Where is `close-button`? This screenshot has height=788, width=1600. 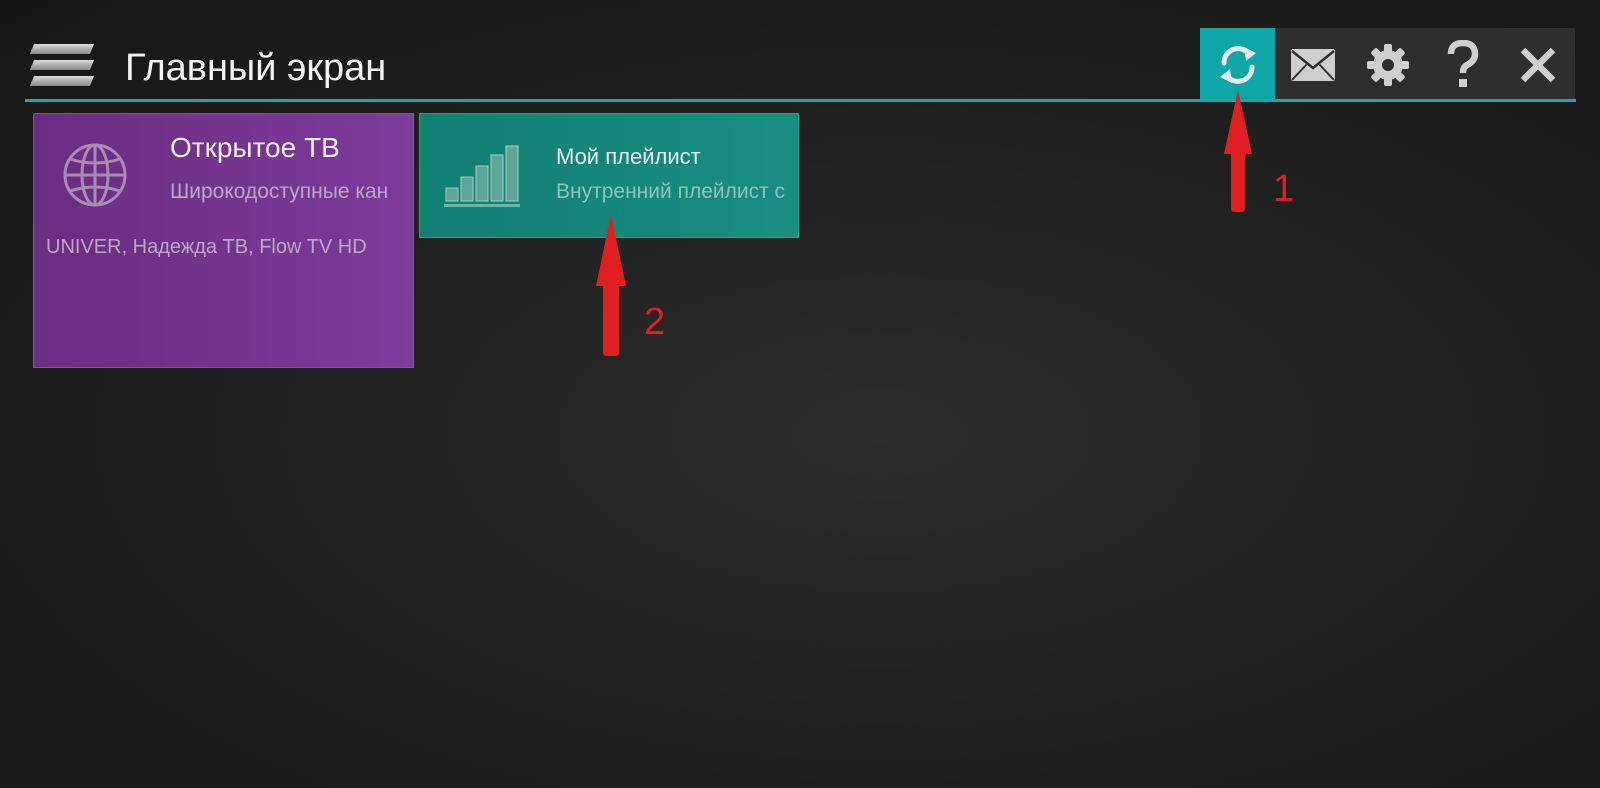 close-button is located at coordinates (1537, 64).